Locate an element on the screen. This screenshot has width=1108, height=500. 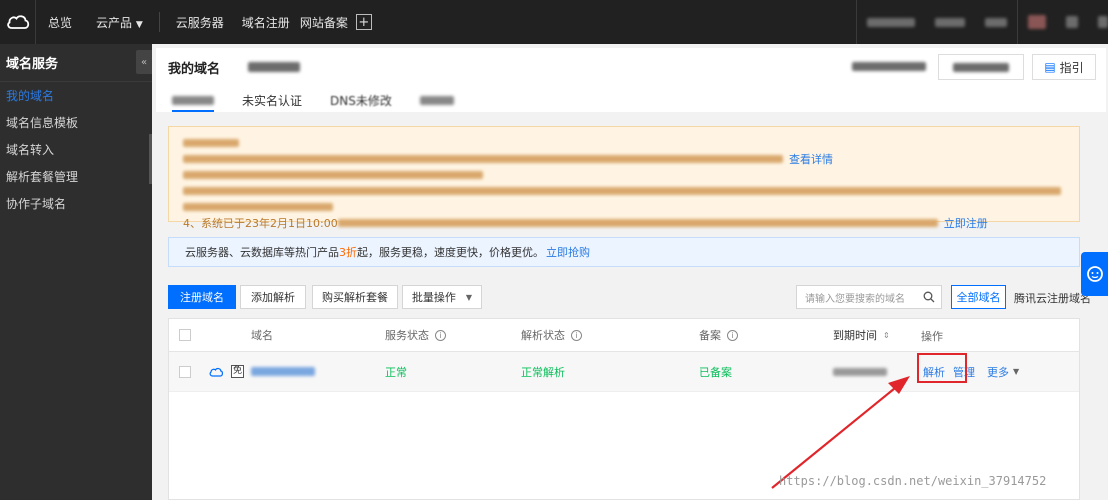
annotation-arrow is located at coordinates (840, 432).